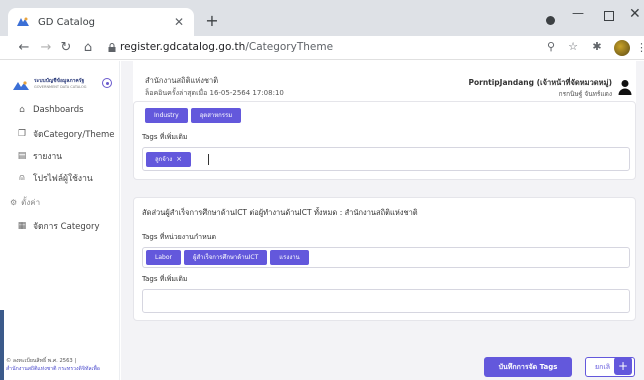 This screenshot has height=380, width=644. I want to click on url-path: /CategoryTheme, so click(289, 47).